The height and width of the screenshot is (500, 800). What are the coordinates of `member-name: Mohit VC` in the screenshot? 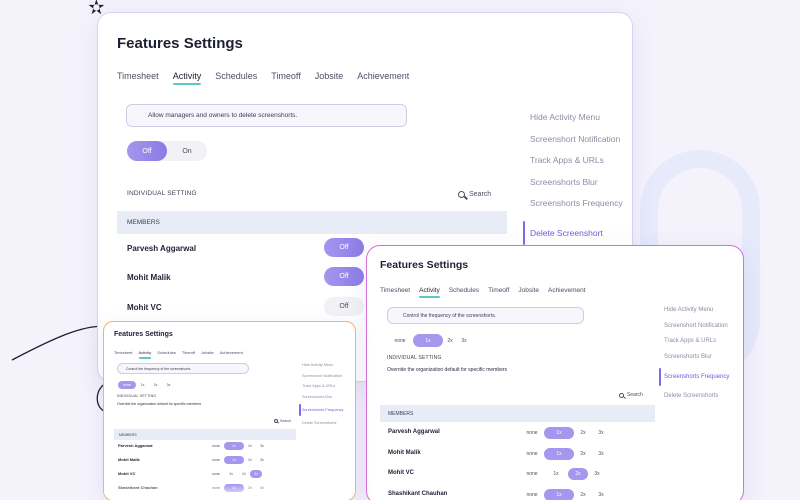 It's located at (127, 473).